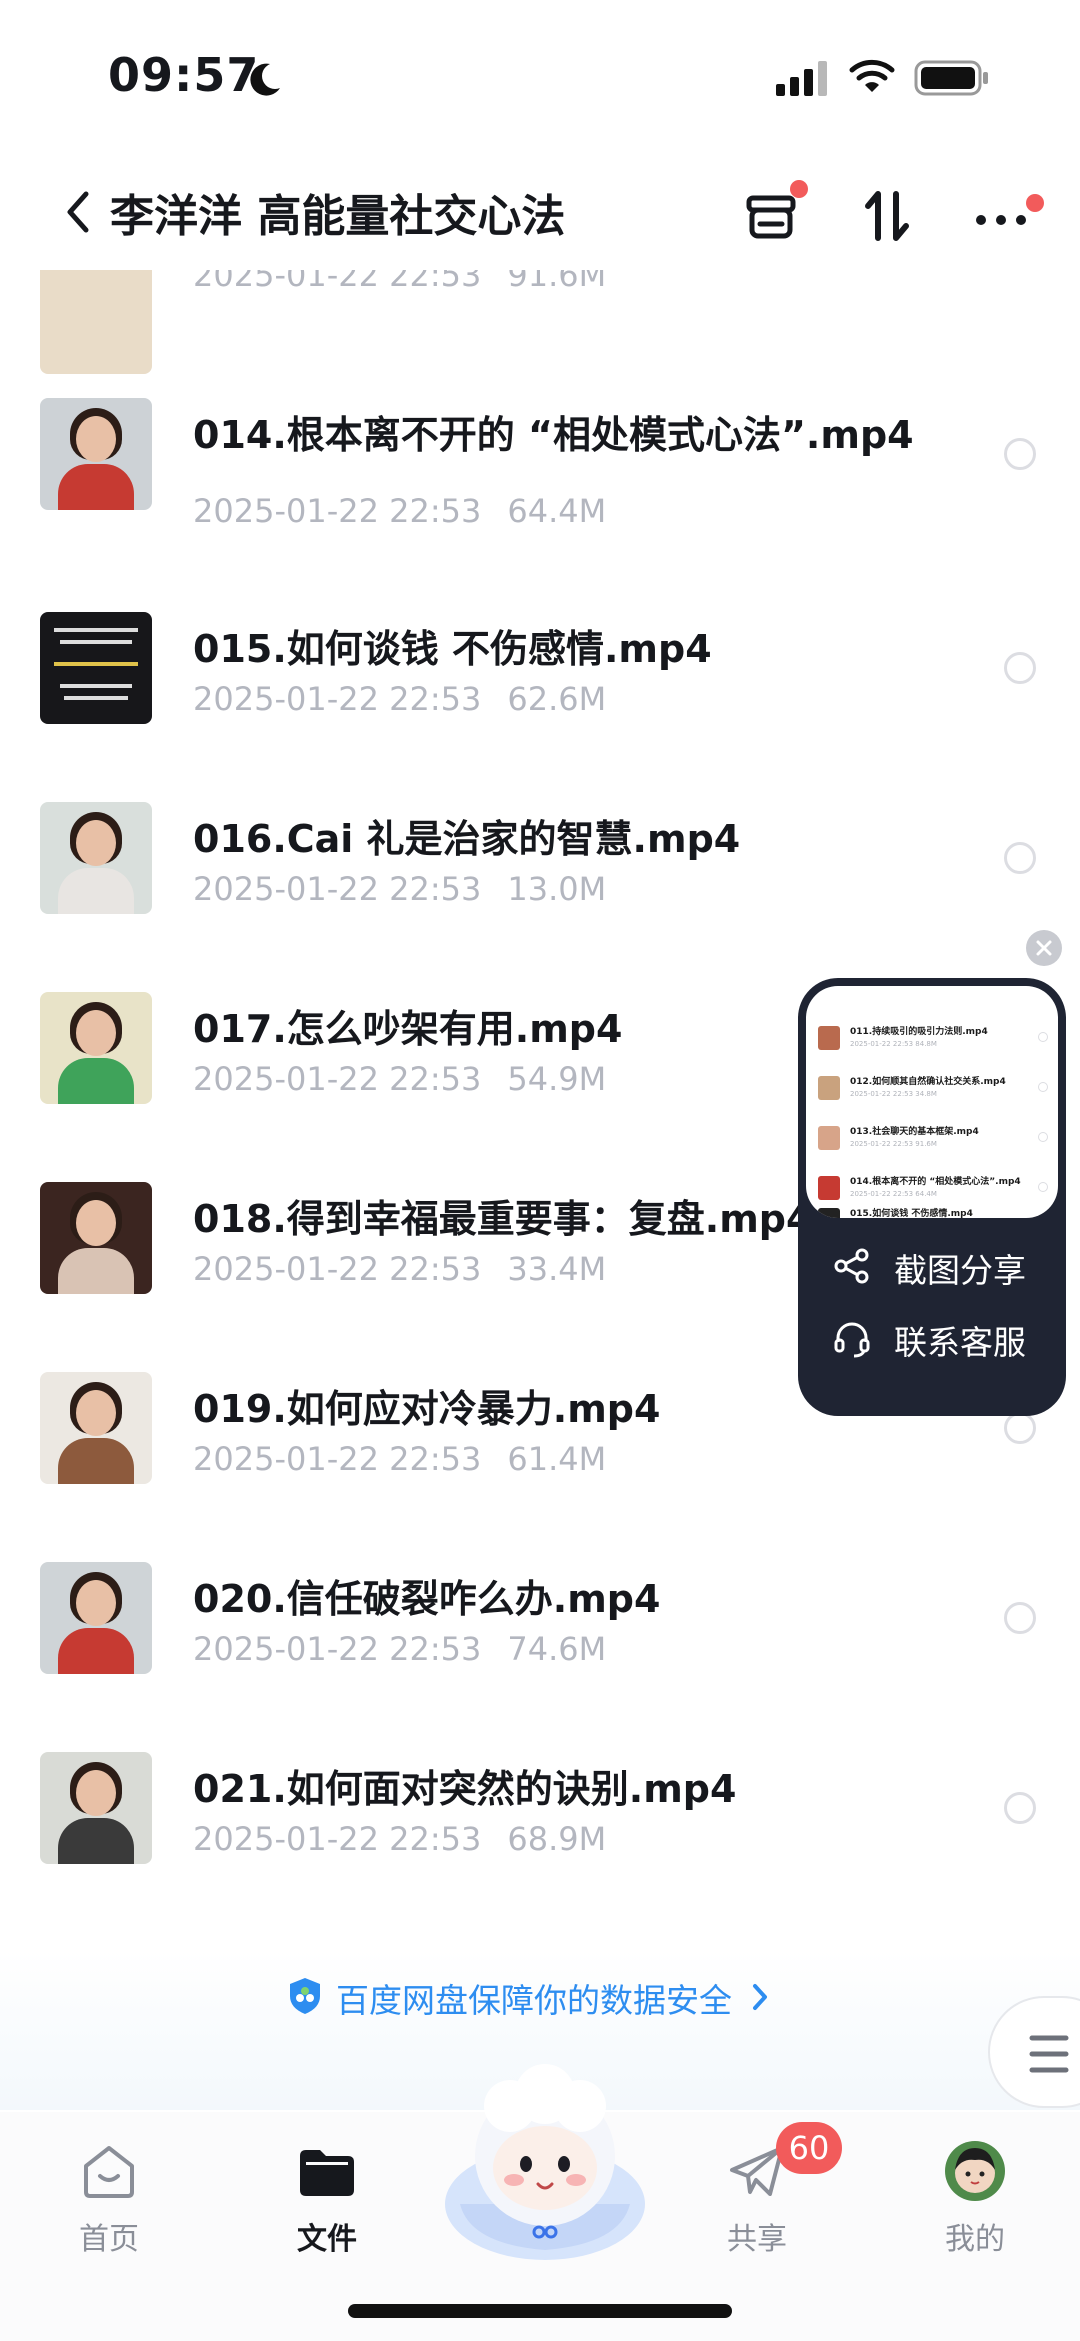 The image size is (1080, 2341). Describe the element at coordinates (557, 1649) in the screenshot. I see `file-size: 74.6M` at that location.